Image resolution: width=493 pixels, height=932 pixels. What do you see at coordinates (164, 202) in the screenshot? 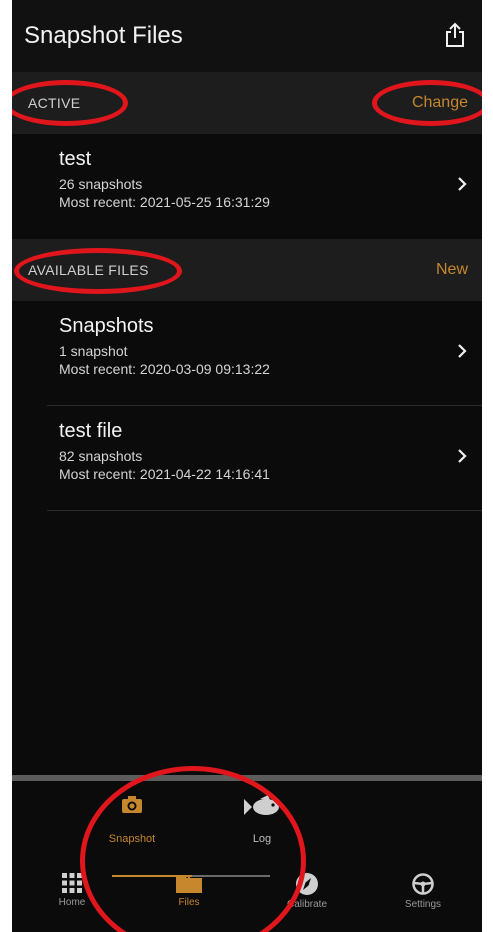
I see `file-recent: Most recent: 2021-05-25 16:31:29` at bounding box center [164, 202].